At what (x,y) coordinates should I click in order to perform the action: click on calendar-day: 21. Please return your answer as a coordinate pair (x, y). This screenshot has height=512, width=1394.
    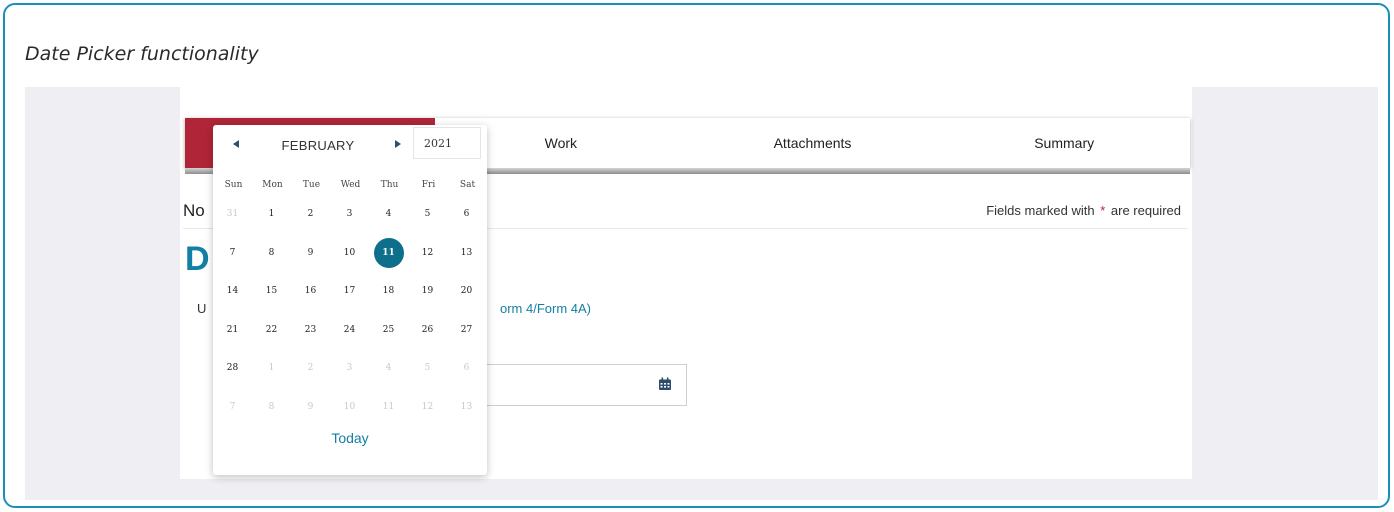
    Looking at the image, I should click on (232, 330).